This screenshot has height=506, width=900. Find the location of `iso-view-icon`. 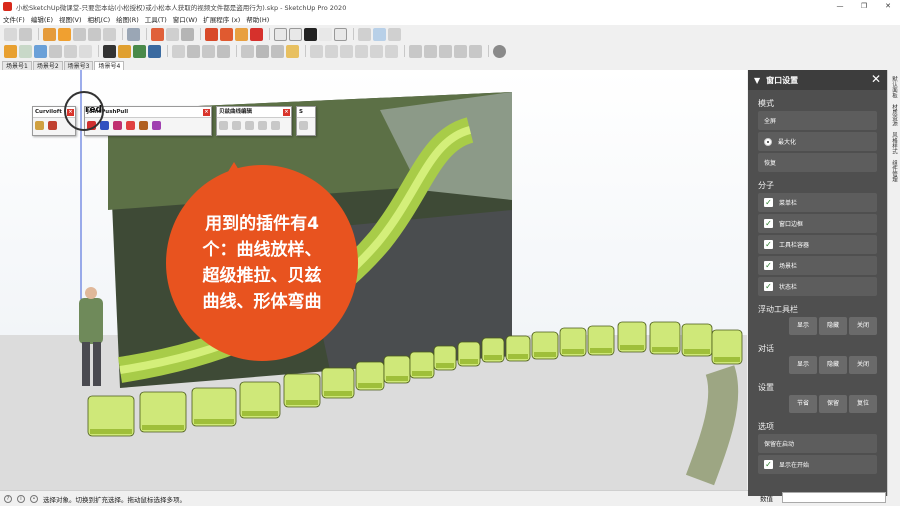

iso-view-icon is located at coordinates (316, 51).